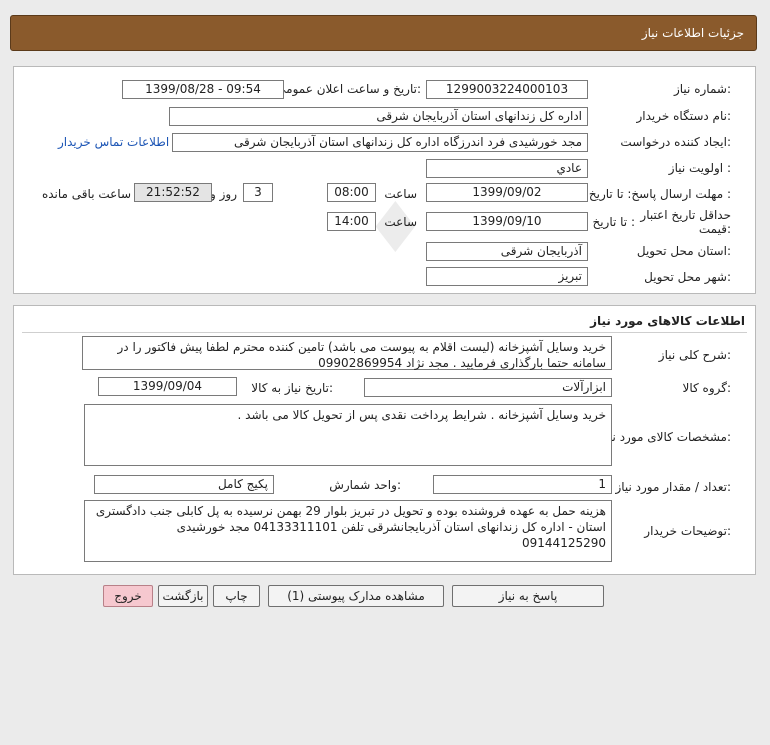 This screenshot has height=745, width=770. I want to click on buyer-field: اداره کل زندانهای استان آذربایجان شرقی, so click(378, 116).